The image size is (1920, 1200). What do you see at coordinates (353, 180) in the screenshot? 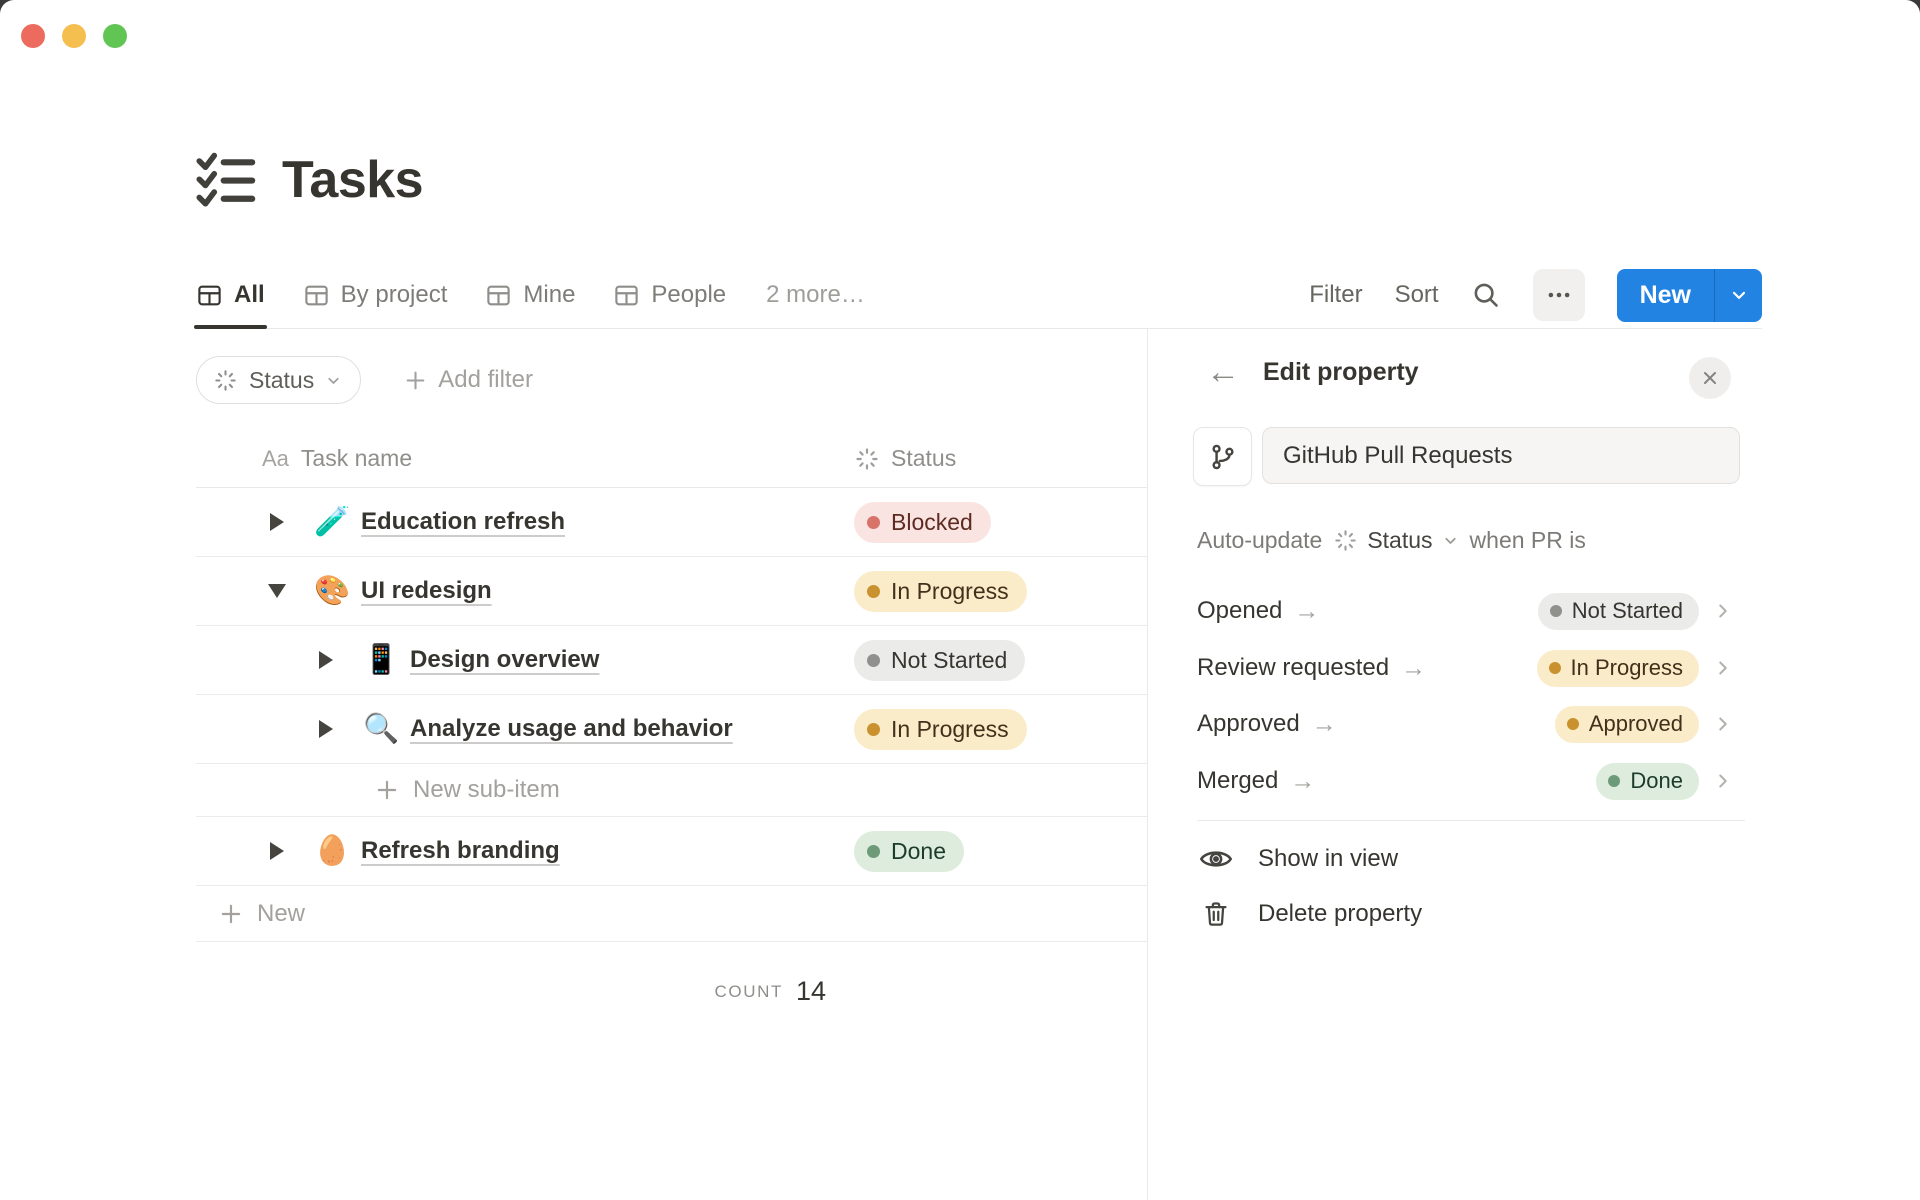
I see `page-title: Tasks` at bounding box center [353, 180].